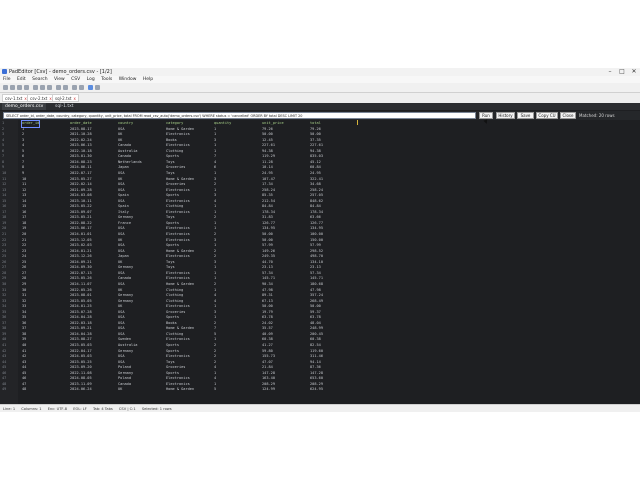 The width and height of the screenshot is (640, 480). Describe the element at coordinates (58, 87) in the screenshot. I see `undo-icon` at that location.